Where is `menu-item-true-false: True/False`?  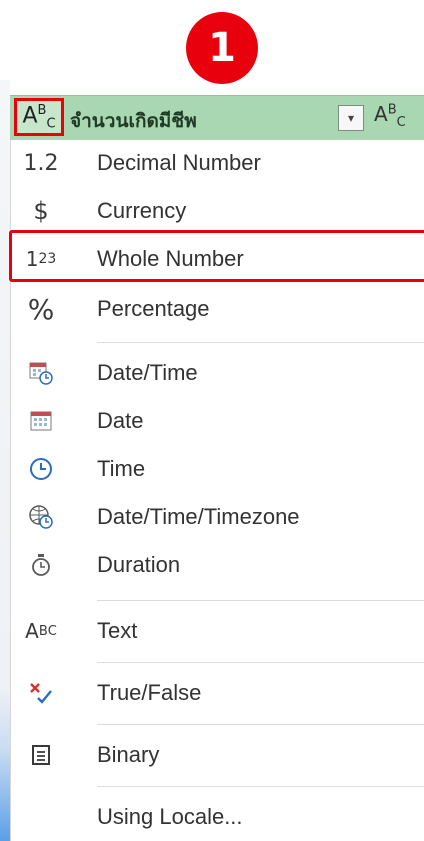
menu-item-true-false: True/False is located at coordinates (217, 693).